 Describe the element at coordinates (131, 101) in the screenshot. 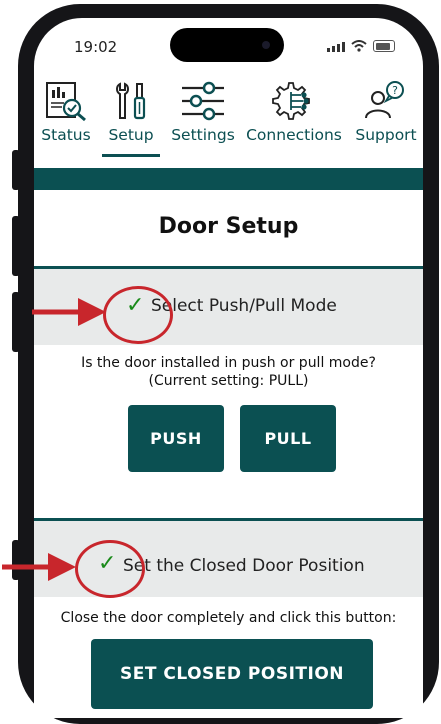

I see `tools-icon` at that location.